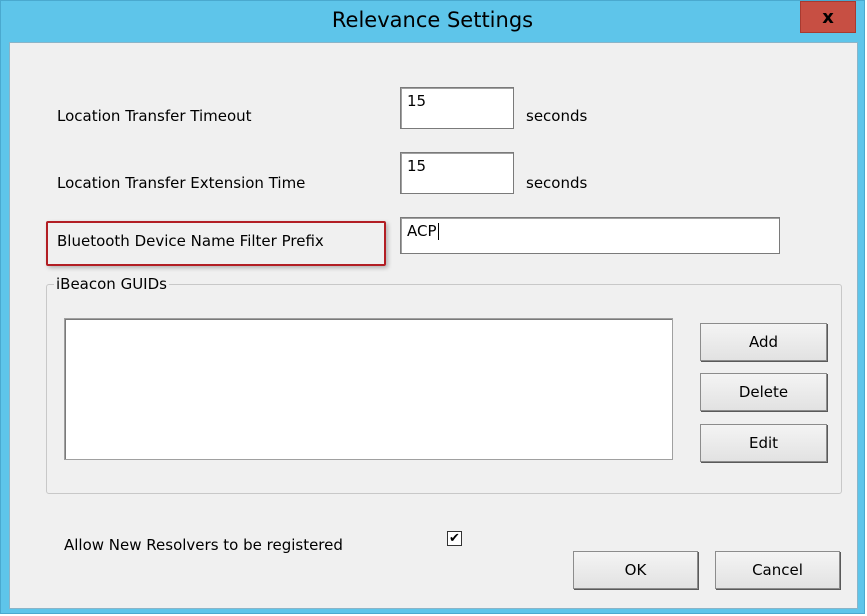 The image size is (867, 616). I want to click on timeout-unit: seconds, so click(557, 116).